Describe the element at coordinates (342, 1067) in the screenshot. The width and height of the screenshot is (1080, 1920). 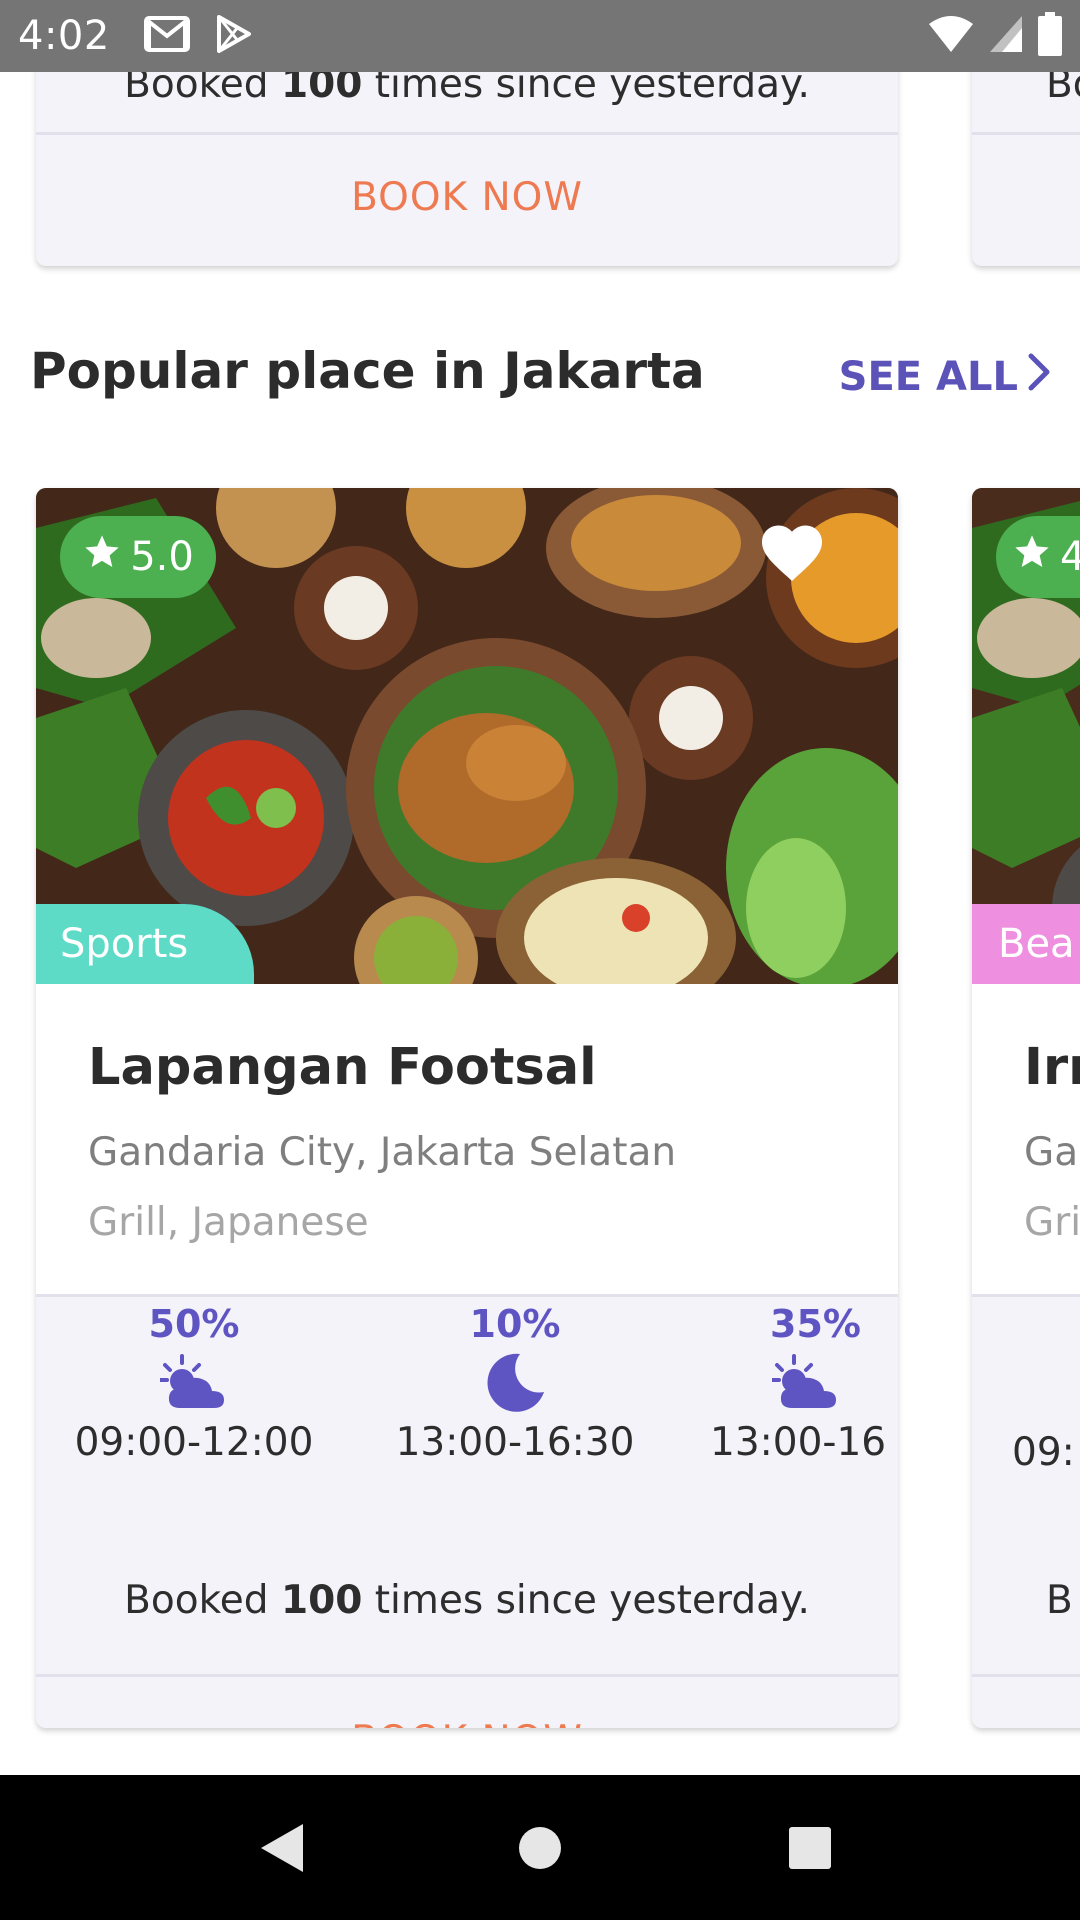
I see `place-name: Lapangan Footsal` at that location.